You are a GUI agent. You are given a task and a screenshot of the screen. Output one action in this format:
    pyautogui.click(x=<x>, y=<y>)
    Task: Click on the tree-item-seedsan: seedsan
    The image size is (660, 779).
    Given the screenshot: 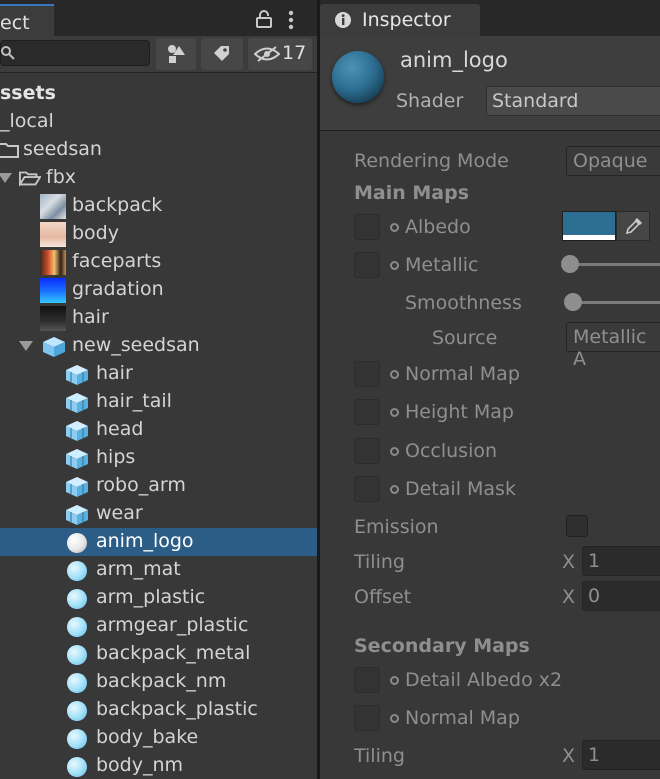 What is the action you would take?
    pyautogui.click(x=158, y=150)
    